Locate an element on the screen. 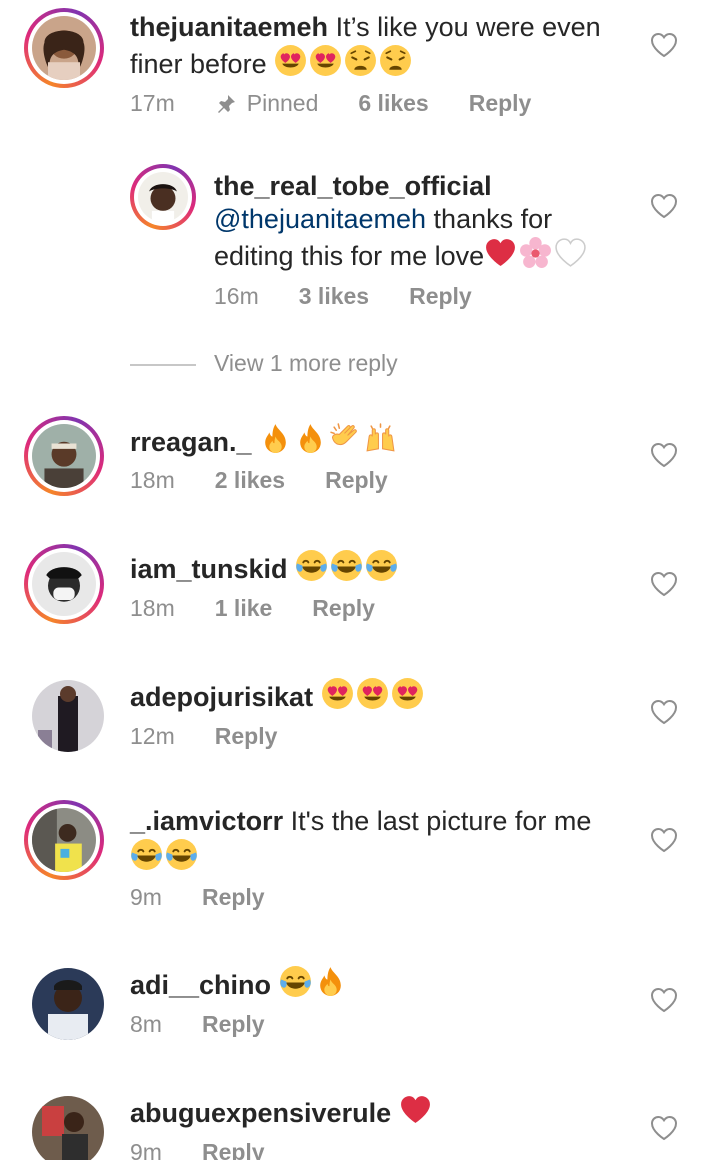 Image resolution: width=720 pixels, height=1160 pixels. comment-meta: 18m 1 like Reply is located at coordinates (272, 608).